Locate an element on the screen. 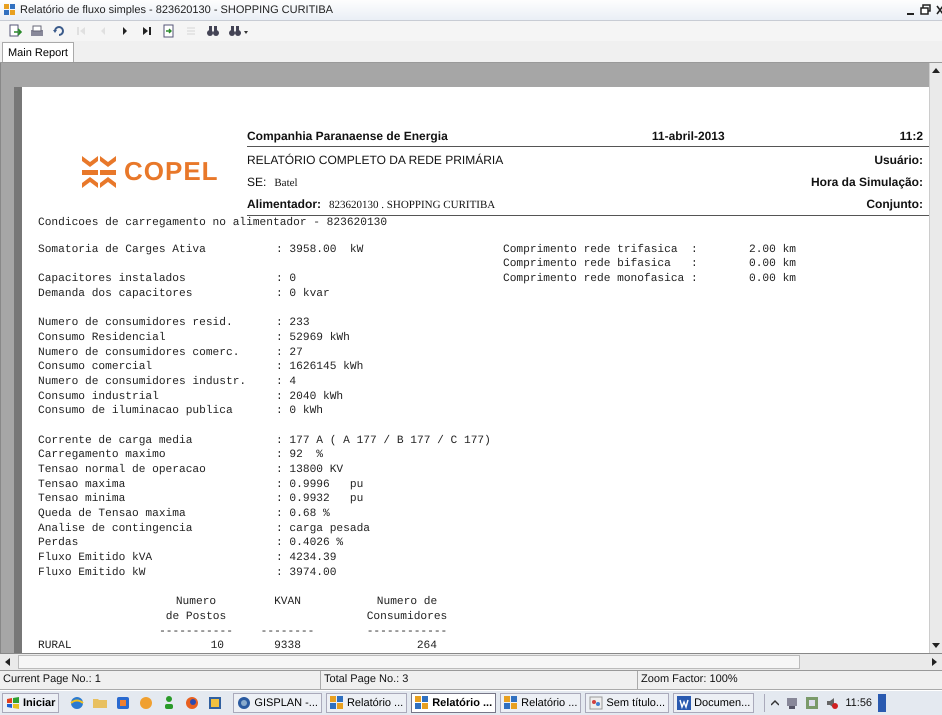 This screenshot has height=715, width=942. field-label: Consumo comercial is located at coordinates (96, 367).